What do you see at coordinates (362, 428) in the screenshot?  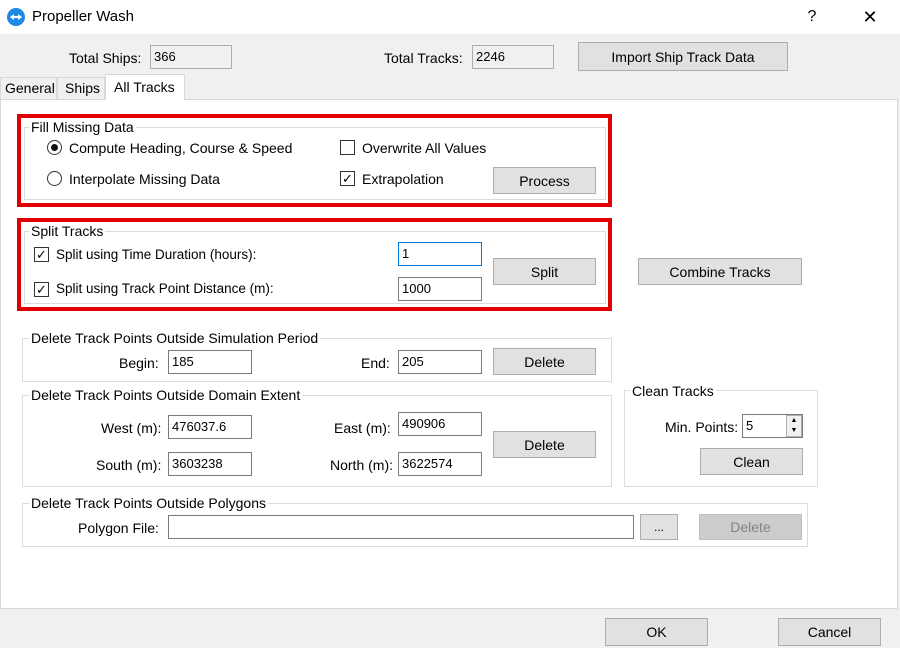 I see `east-label: East (m):` at bounding box center [362, 428].